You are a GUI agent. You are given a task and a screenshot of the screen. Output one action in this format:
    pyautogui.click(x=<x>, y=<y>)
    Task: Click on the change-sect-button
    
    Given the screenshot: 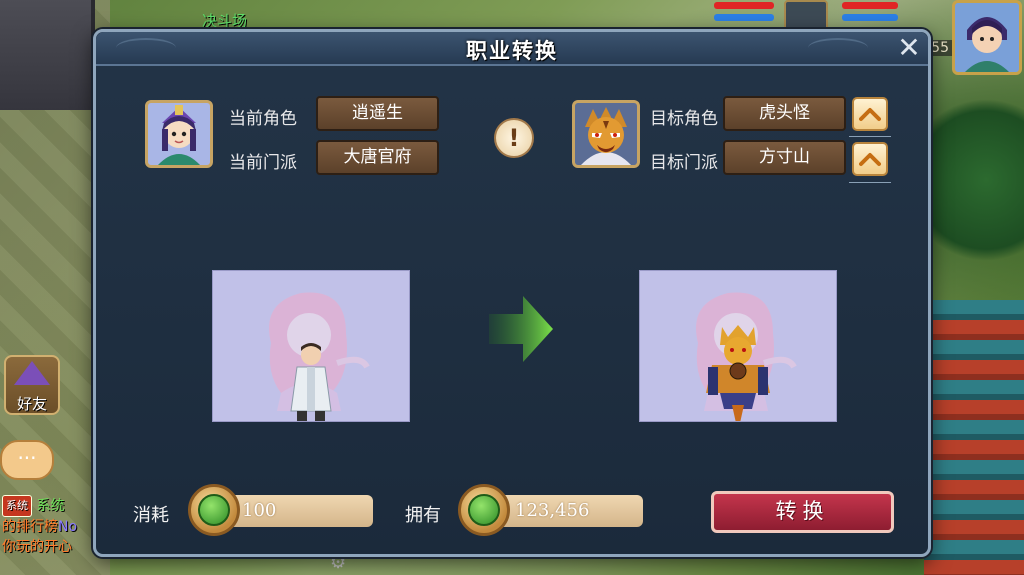 What is the action you would take?
    pyautogui.click(x=870, y=159)
    